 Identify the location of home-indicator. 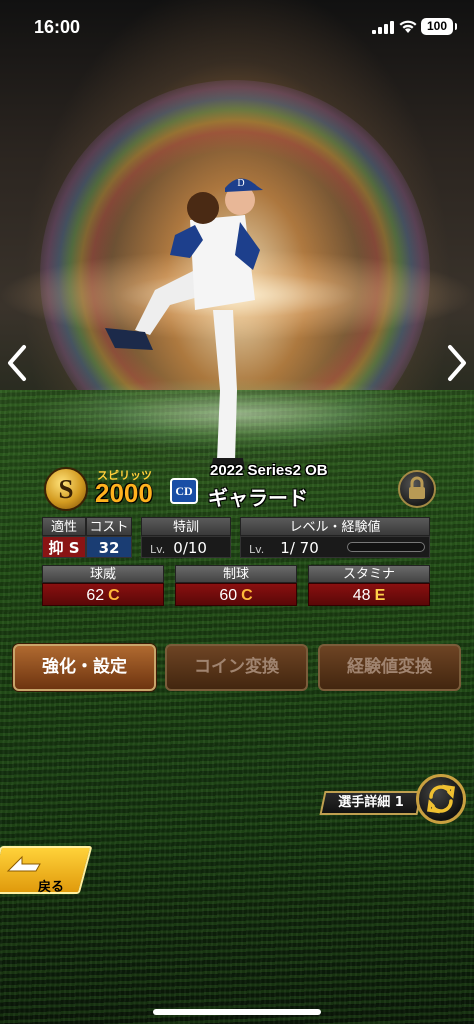
(237, 1012).